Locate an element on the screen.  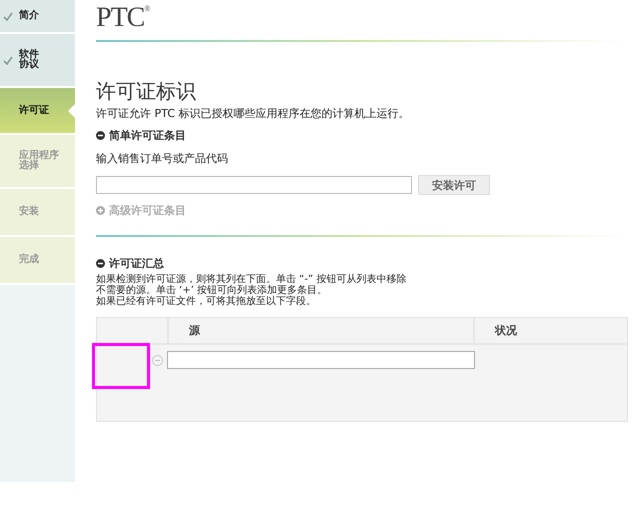
source-field is located at coordinates (321, 360).